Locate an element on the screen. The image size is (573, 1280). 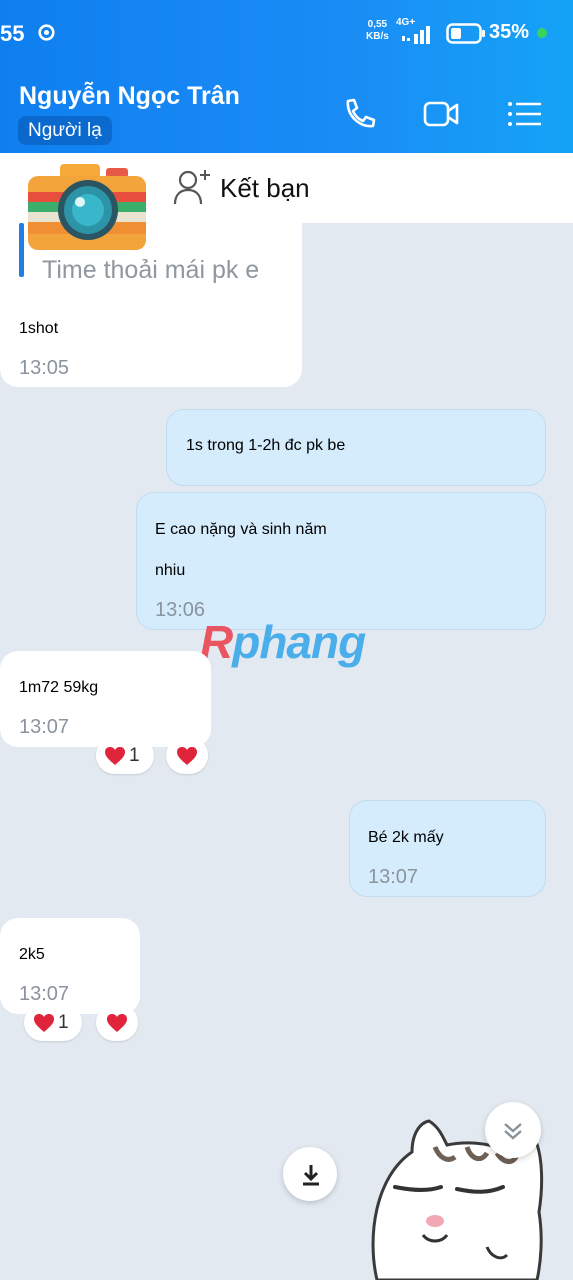
phone-icon is located at coordinates (359, 114).